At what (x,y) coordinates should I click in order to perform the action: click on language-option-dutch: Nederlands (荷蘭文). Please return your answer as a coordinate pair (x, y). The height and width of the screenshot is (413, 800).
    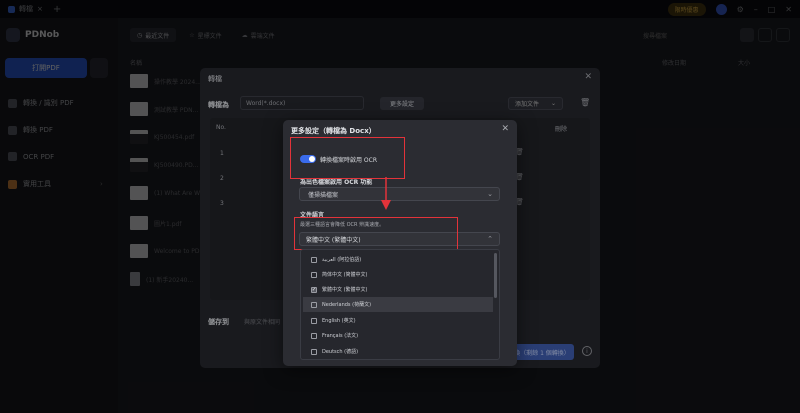
    Looking at the image, I should click on (398, 304).